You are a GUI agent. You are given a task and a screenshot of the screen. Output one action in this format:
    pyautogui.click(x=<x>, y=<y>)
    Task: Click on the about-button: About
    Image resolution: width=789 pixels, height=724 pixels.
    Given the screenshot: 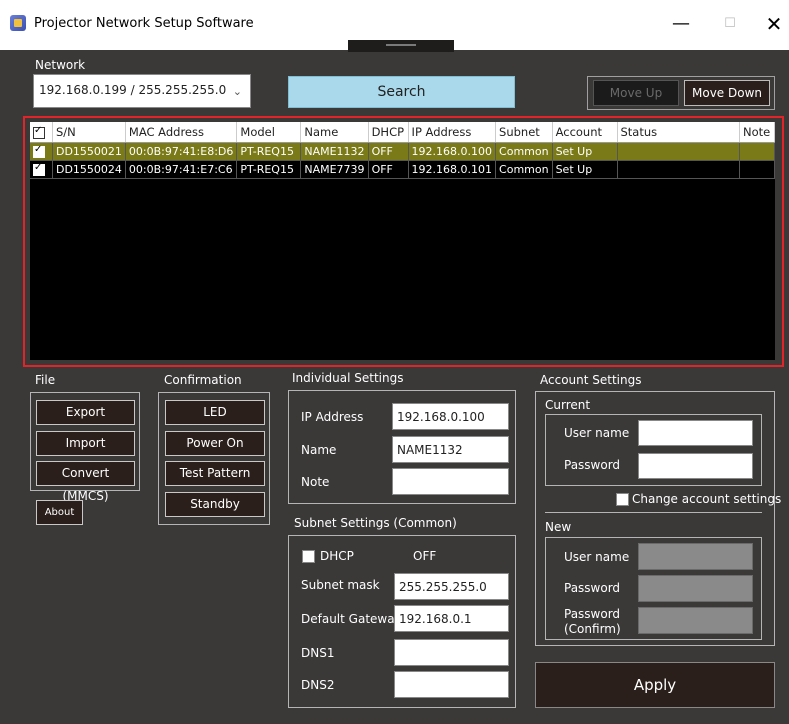 What is the action you would take?
    pyautogui.click(x=59, y=512)
    